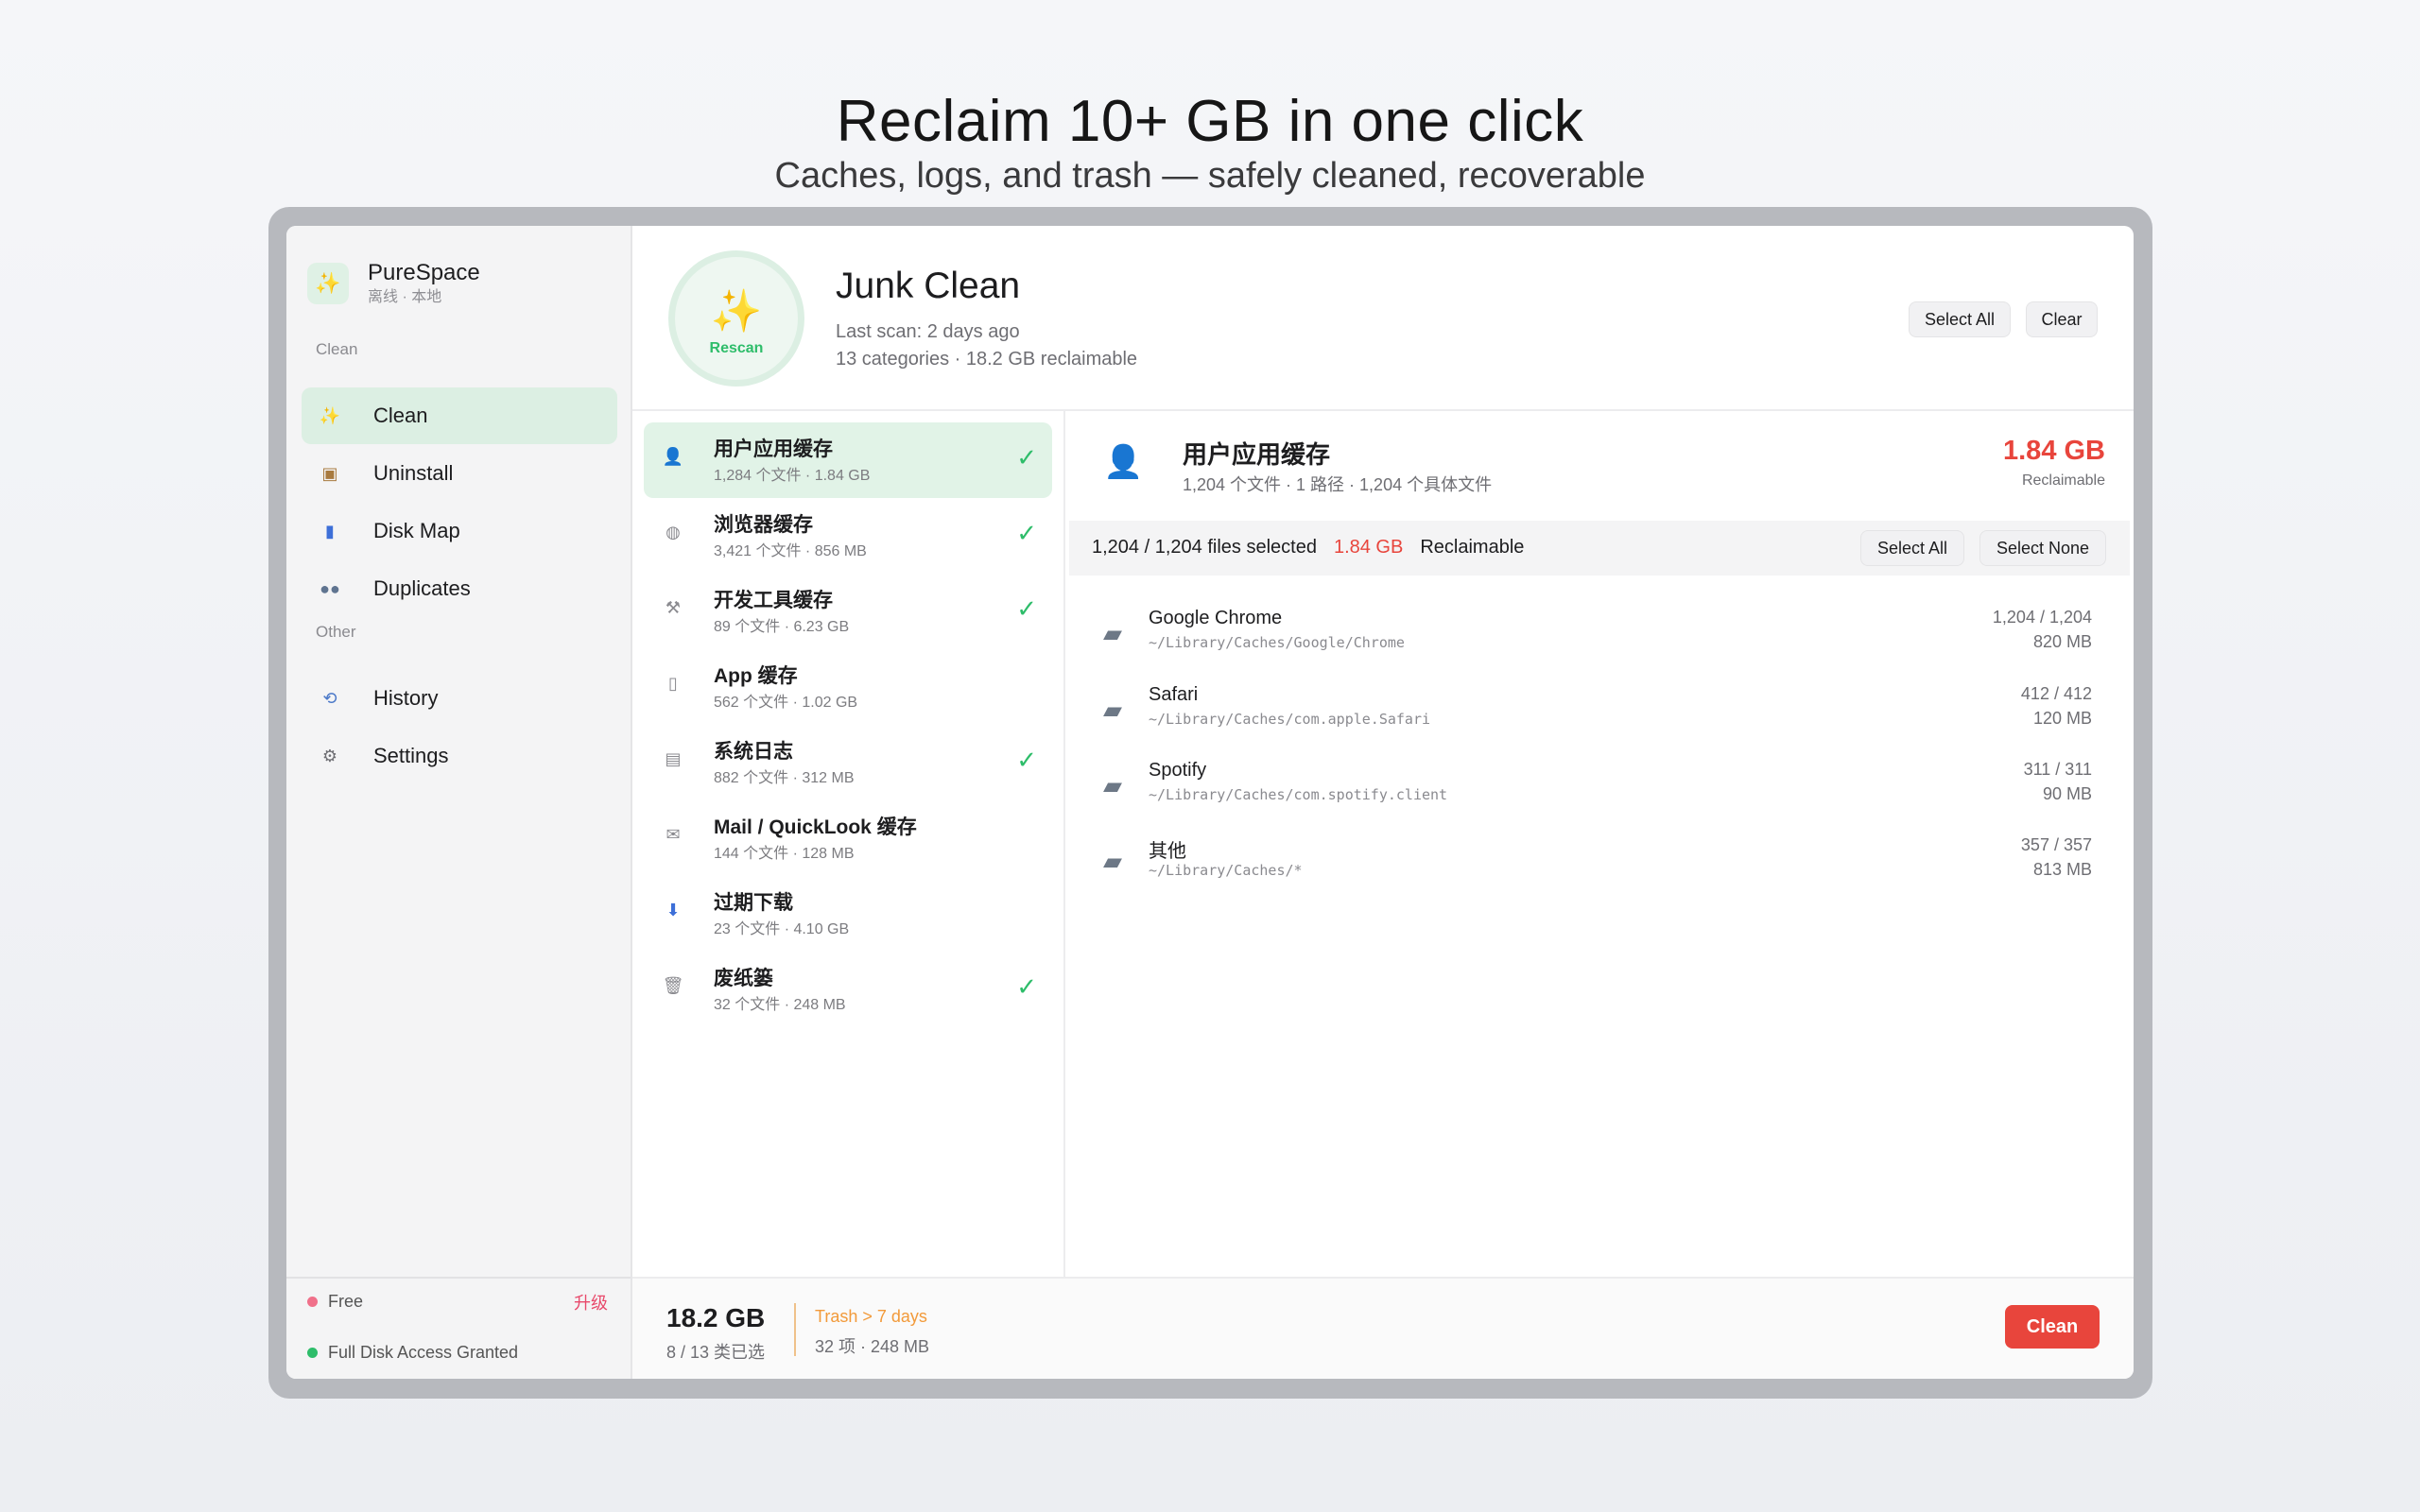  What do you see at coordinates (1204, 547) in the screenshot?
I see `selection-count: 1,204 / 1,204 files selected` at bounding box center [1204, 547].